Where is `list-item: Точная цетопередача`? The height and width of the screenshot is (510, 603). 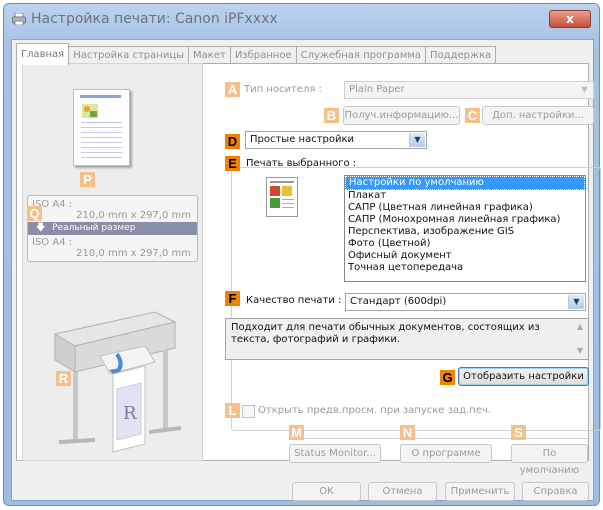 list-item: Точная цетопередача is located at coordinates (465, 268).